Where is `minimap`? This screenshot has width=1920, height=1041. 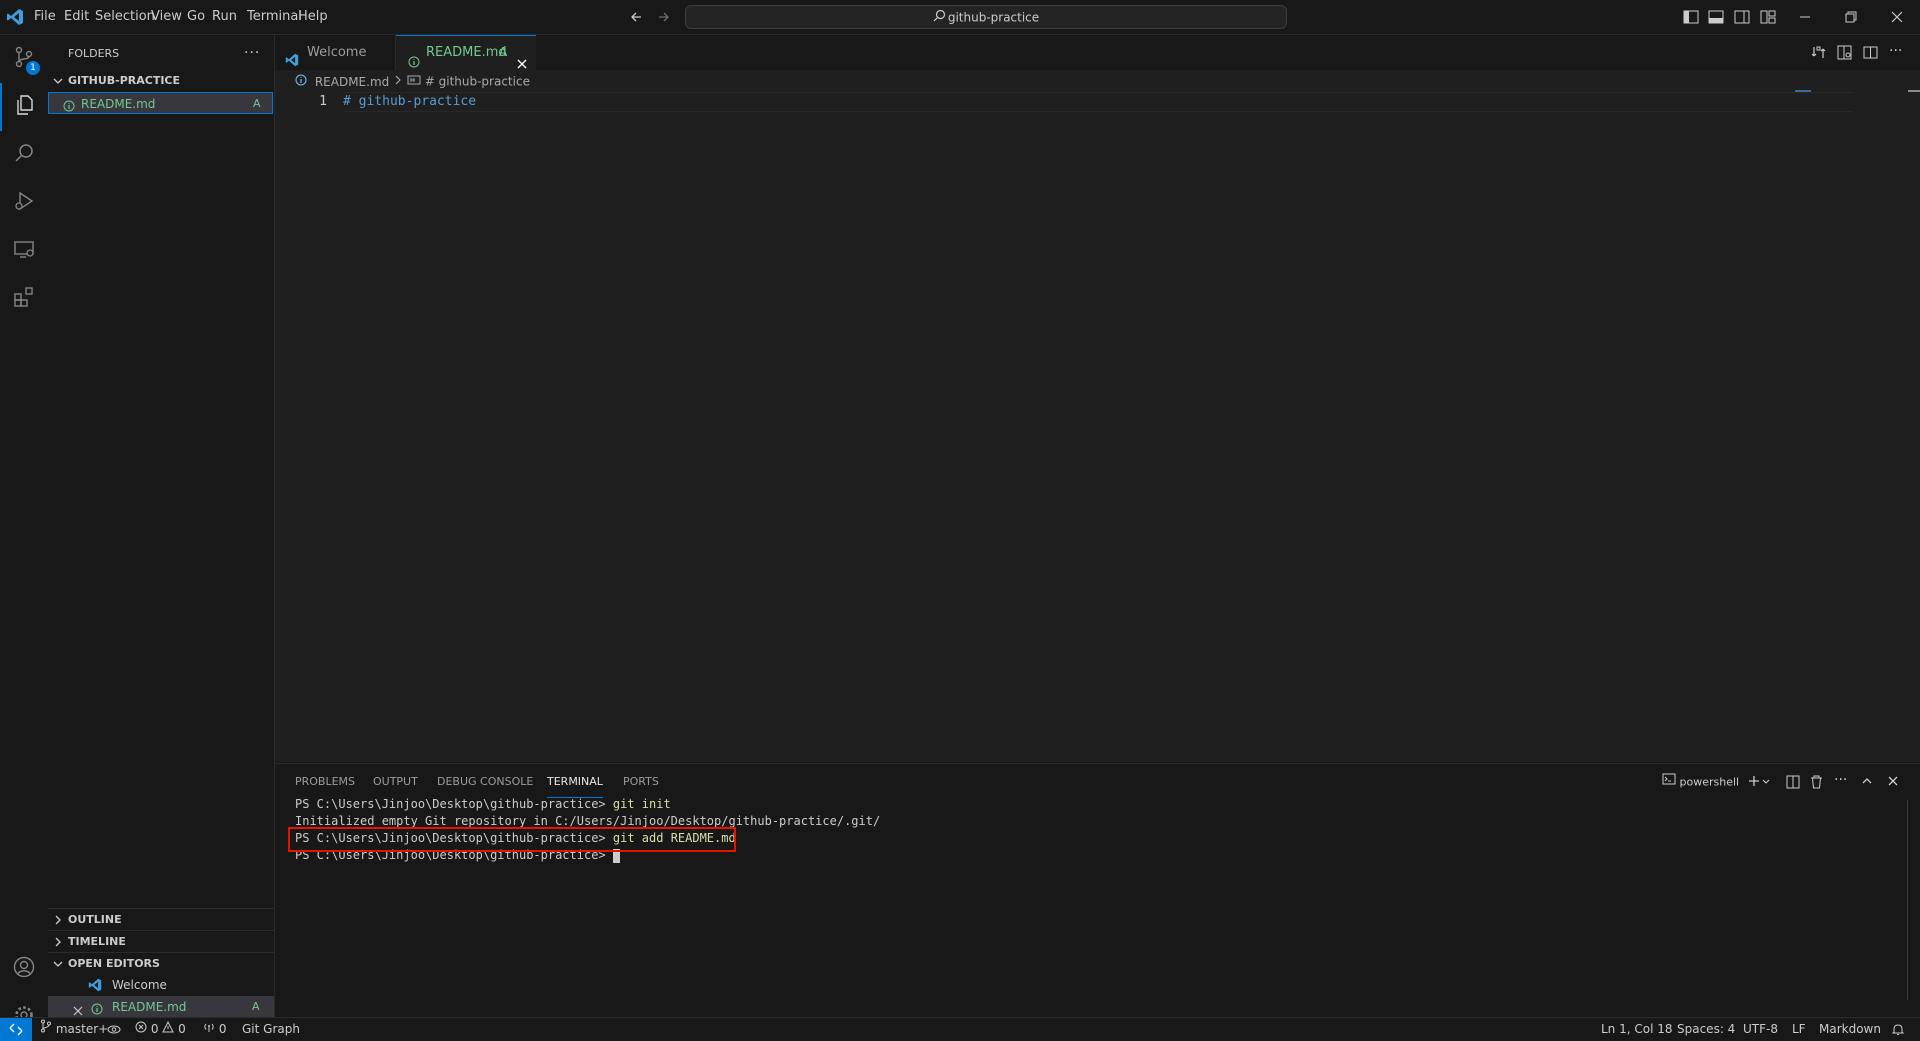
minimap is located at coordinates (1845, 92).